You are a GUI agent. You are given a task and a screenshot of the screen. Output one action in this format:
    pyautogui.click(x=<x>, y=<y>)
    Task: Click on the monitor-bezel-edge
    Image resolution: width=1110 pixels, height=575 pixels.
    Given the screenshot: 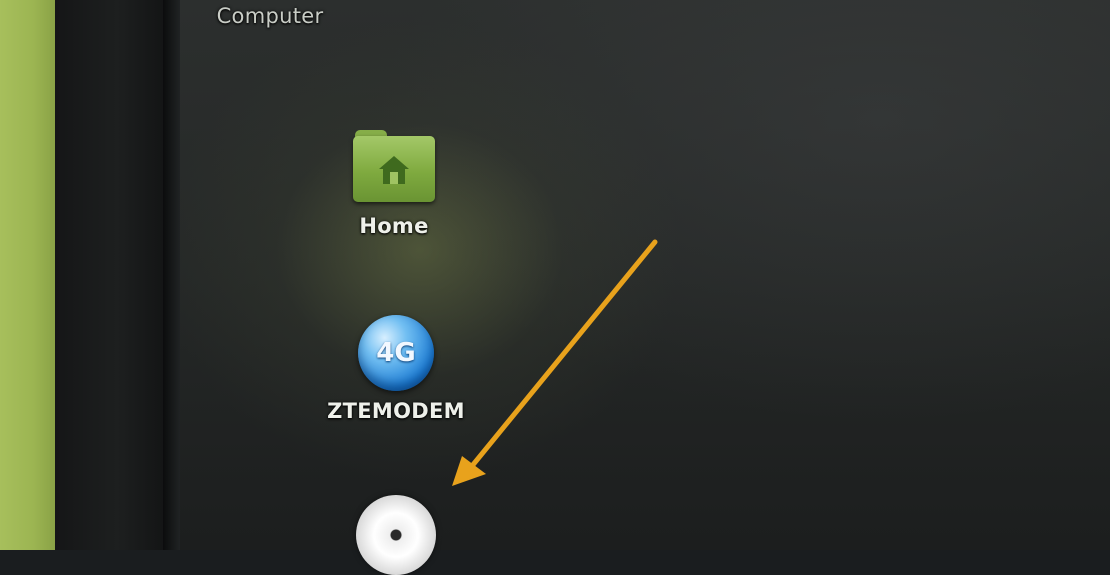 What is the action you would take?
    pyautogui.click(x=171, y=275)
    